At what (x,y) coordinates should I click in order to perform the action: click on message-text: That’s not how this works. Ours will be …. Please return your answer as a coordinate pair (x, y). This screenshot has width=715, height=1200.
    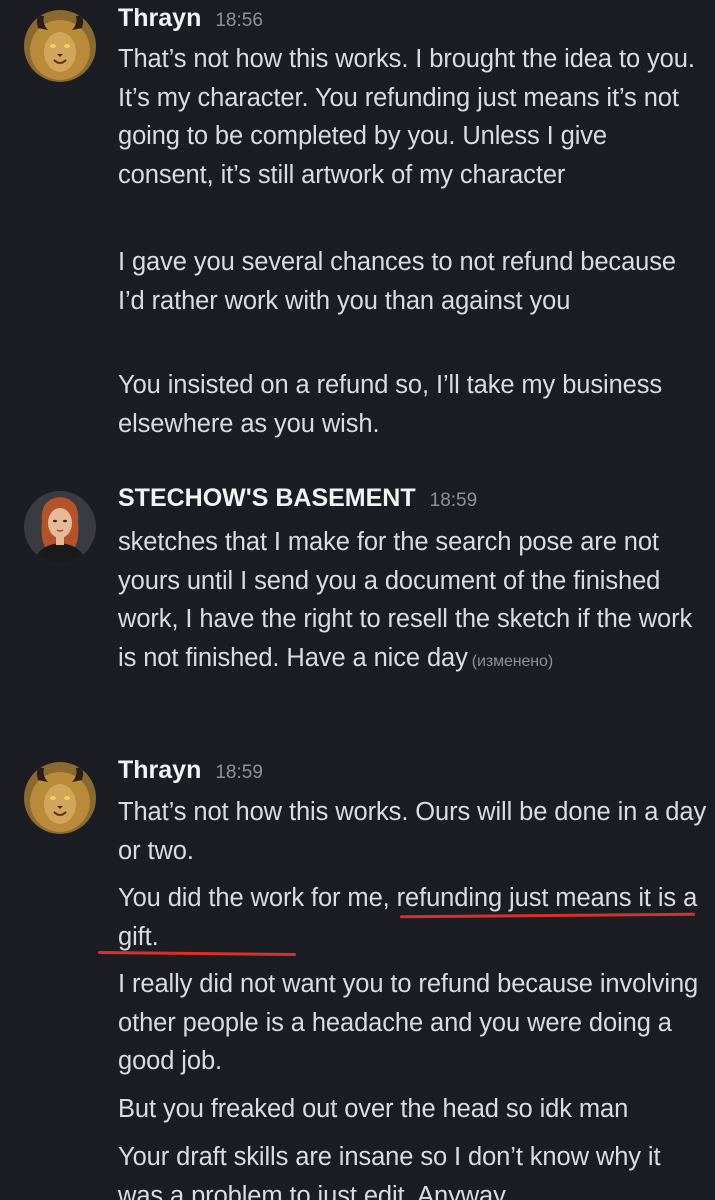
    Looking at the image, I should click on (412, 831).